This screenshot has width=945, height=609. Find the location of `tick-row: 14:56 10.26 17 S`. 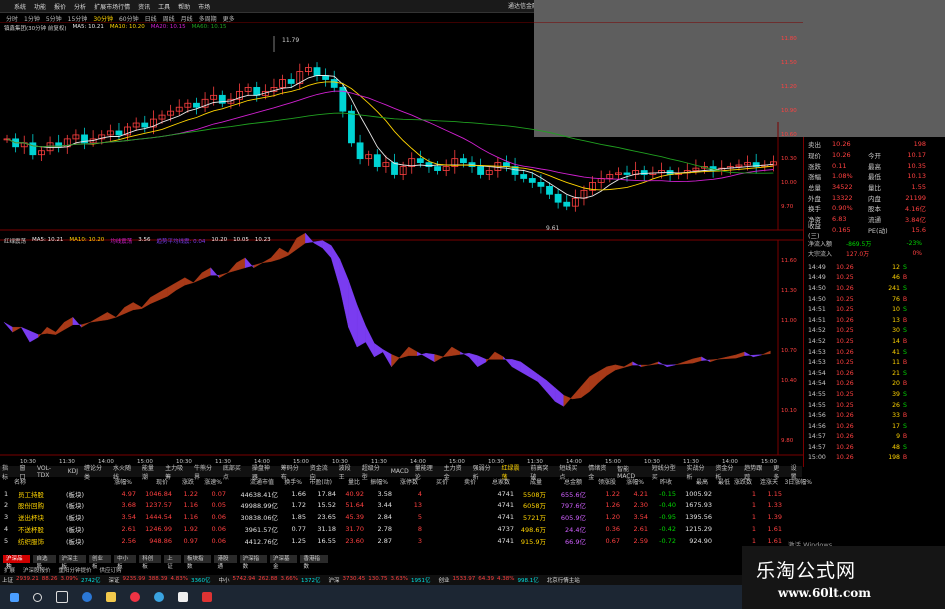

tick-row: 14:56 10.26 17 S is located at coordinates (876, 426).